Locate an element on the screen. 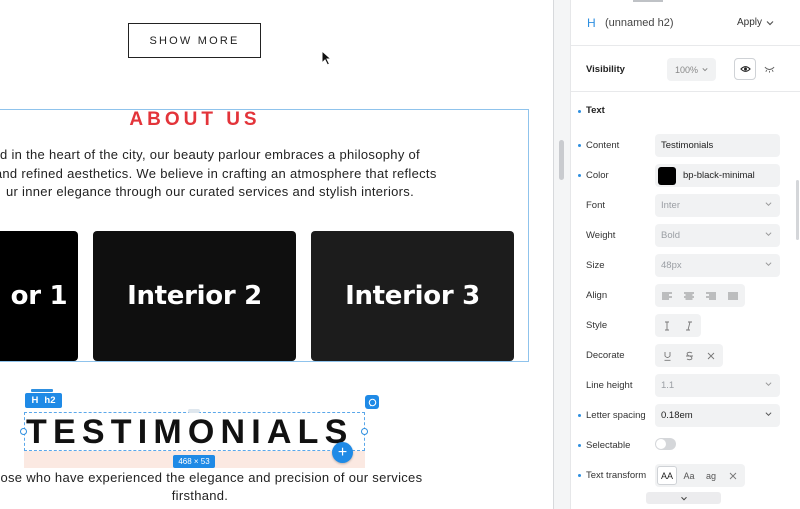  panel-scrollbar is located at coordinates (797, 210).